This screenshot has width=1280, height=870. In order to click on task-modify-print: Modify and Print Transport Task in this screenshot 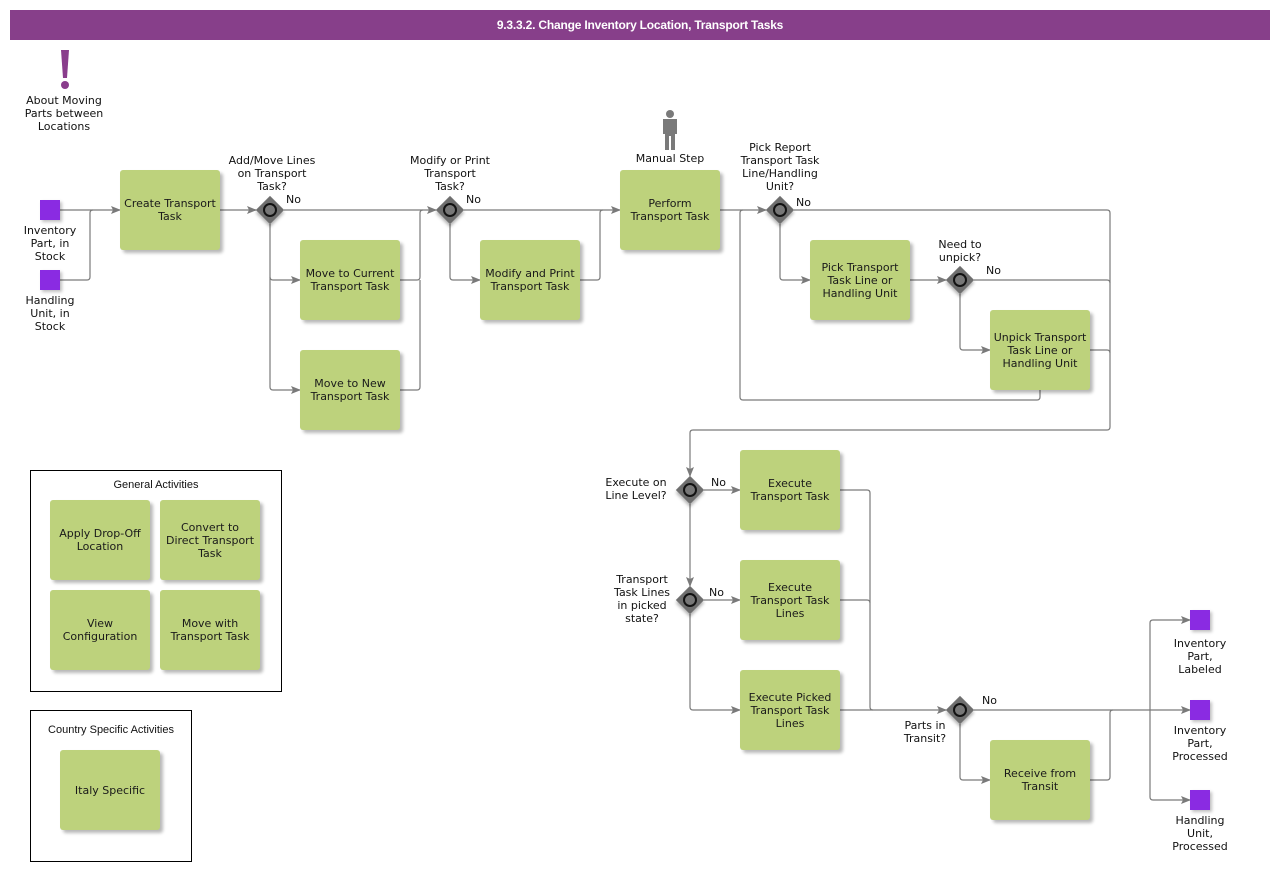, I will do `click(530, 280)`.